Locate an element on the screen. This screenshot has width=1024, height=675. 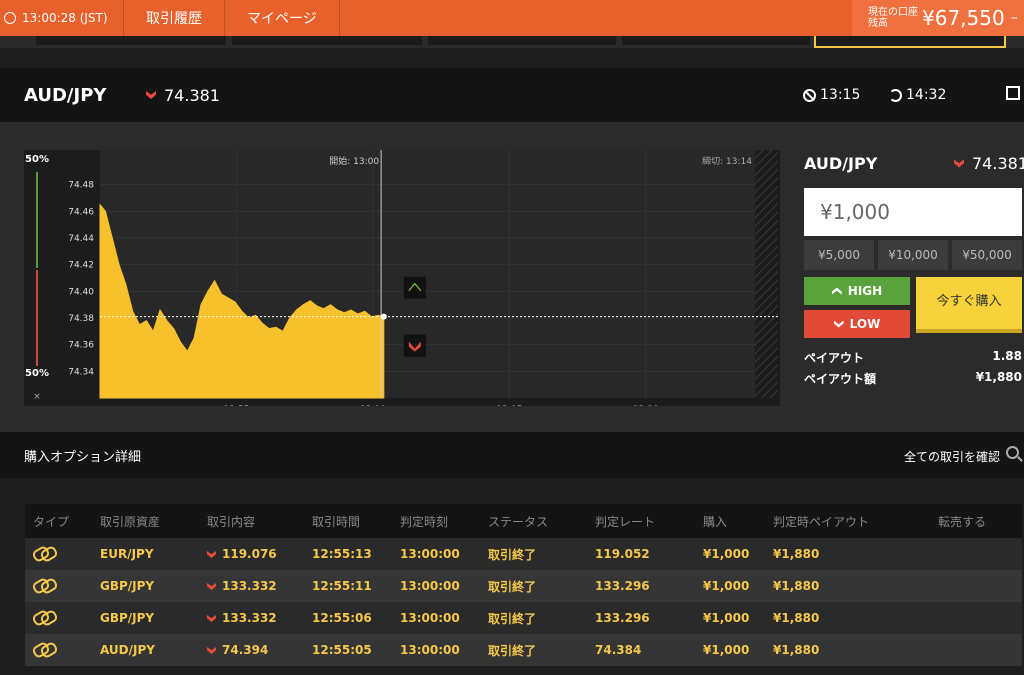
y-tick-label: 74.34 is located at coordinates (81, 372).